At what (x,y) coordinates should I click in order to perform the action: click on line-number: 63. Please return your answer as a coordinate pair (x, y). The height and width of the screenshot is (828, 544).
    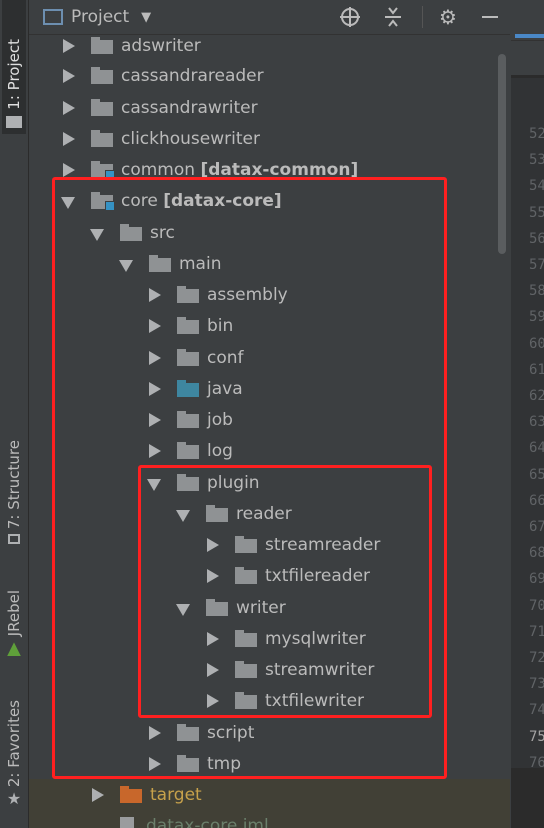
    Looking at the image, I should click on (536, 422).